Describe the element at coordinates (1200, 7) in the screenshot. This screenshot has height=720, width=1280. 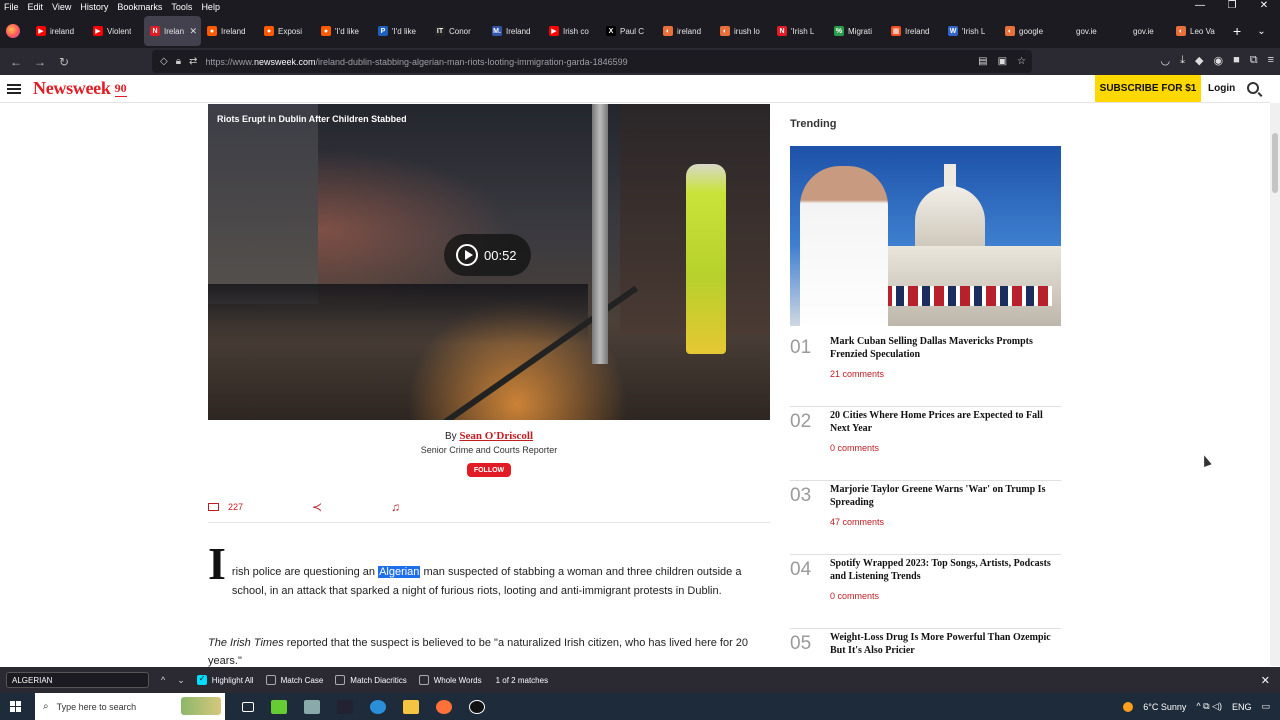
I see `minimize-button: —` at that location.